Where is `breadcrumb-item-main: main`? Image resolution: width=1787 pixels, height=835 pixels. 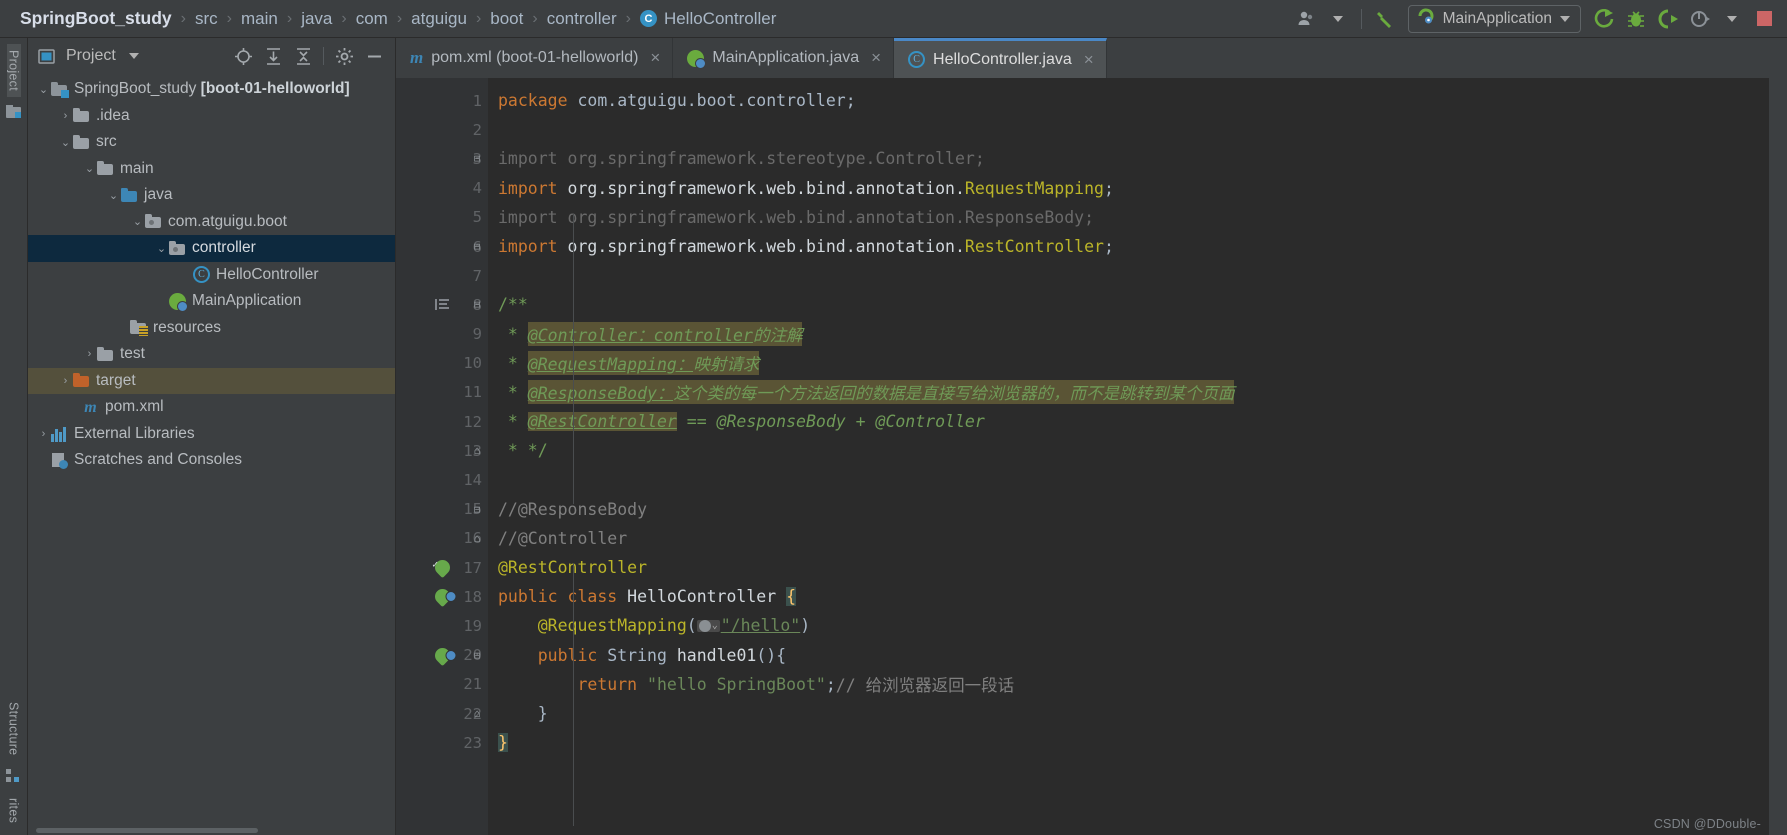
breadcrumb-item-main: main is located at coordinates (259, 19).